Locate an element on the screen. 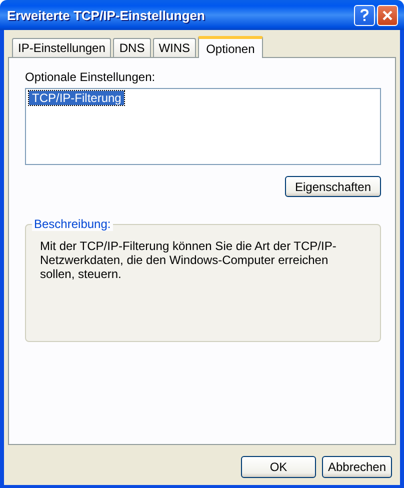 This screenshot has width=404, height=488. options-listbox: TCP/IP-Filterung is located at coordinates (203, 126).